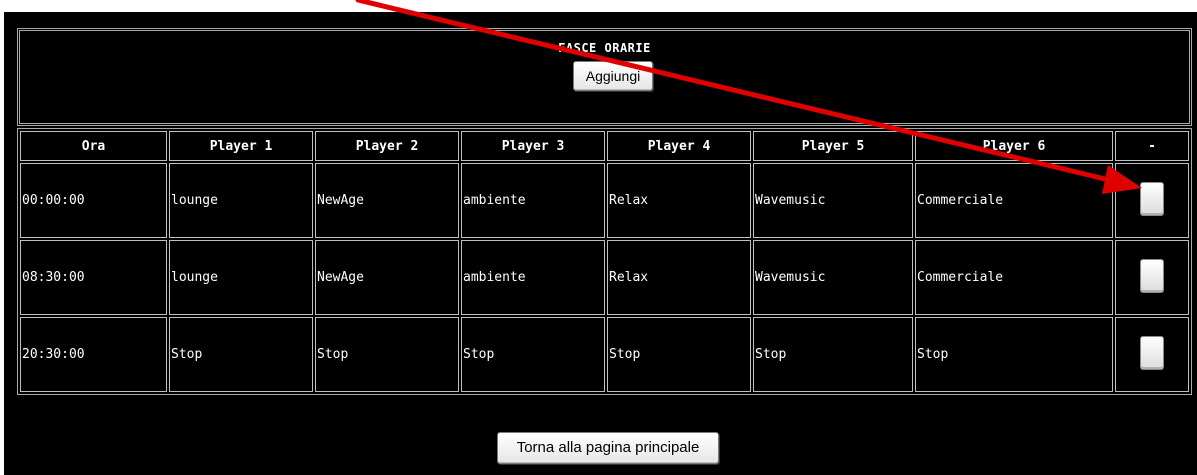  I want to click on column-header-player-1: Player 1, so click(241, 146).